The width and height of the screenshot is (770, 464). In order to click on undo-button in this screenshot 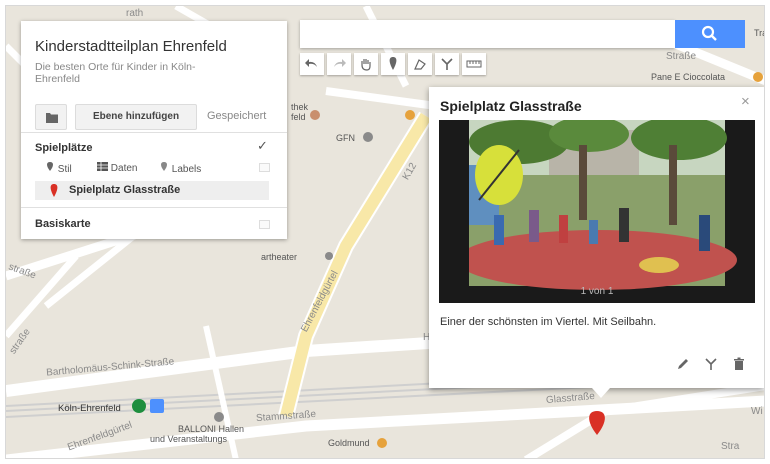, I will do `click(312, 64)`.